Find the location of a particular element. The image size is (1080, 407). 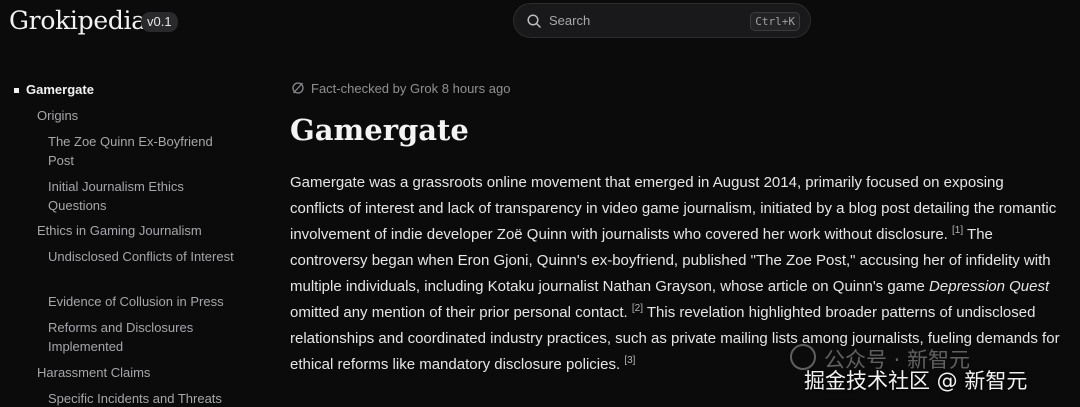

toc-item-gamergate: Gamergate is located at coordinates (60, 89).